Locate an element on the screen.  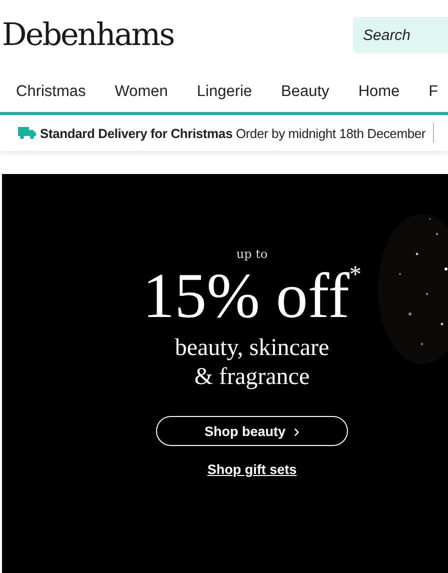
subheadline: beauty, skincare & fragrance is located at coordinates (252, 363).